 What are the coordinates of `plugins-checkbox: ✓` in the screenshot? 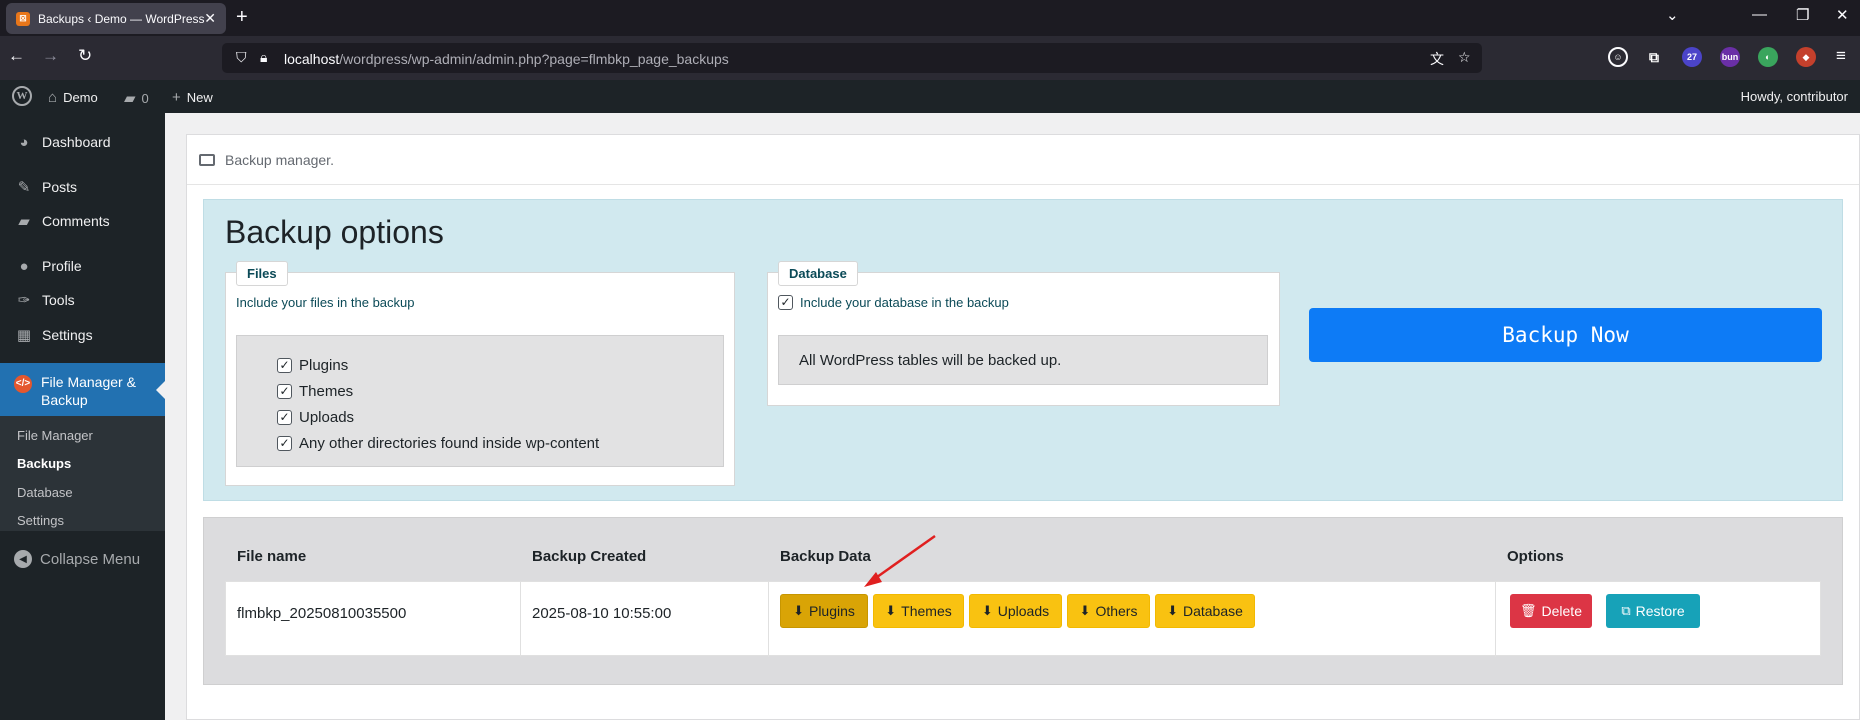 It's located at (284, 365).